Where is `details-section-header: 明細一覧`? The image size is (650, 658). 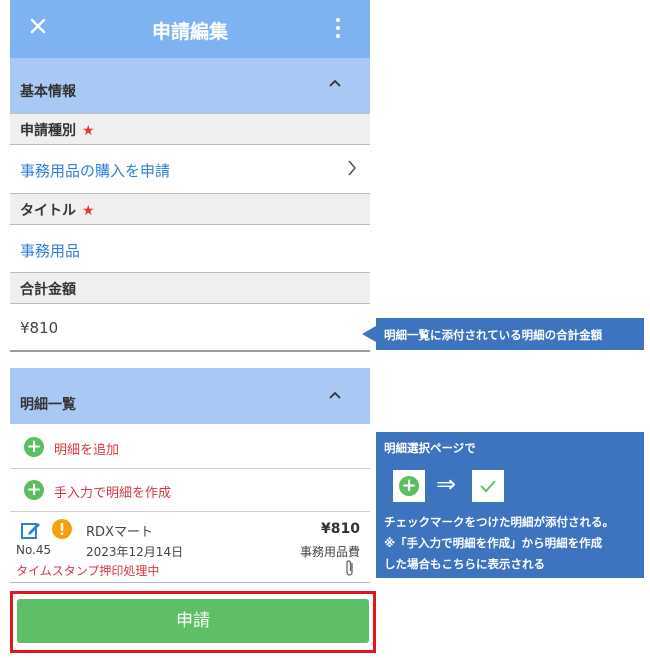 details-section-header: 明細一覧 is located at coordinates (190, 396).